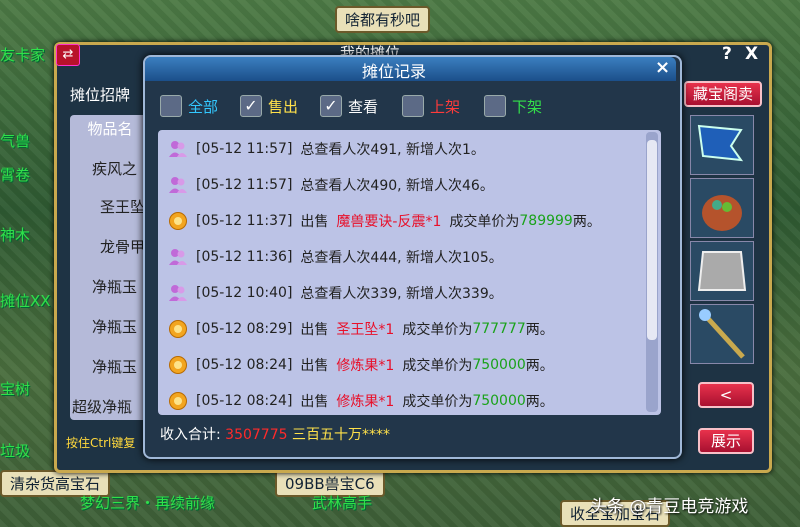 The width and height of the screenshot is (800, 527). Describe the element at coordinates (527, 106) in the screenshot. I see `filter-label: 下架` at that location.